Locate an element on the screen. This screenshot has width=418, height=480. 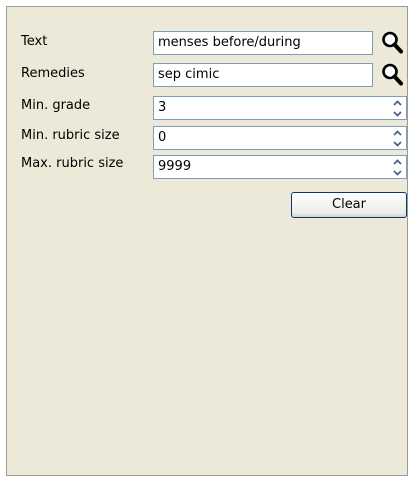
min-rubric-size-spinner is located at coordinates (397, 138).